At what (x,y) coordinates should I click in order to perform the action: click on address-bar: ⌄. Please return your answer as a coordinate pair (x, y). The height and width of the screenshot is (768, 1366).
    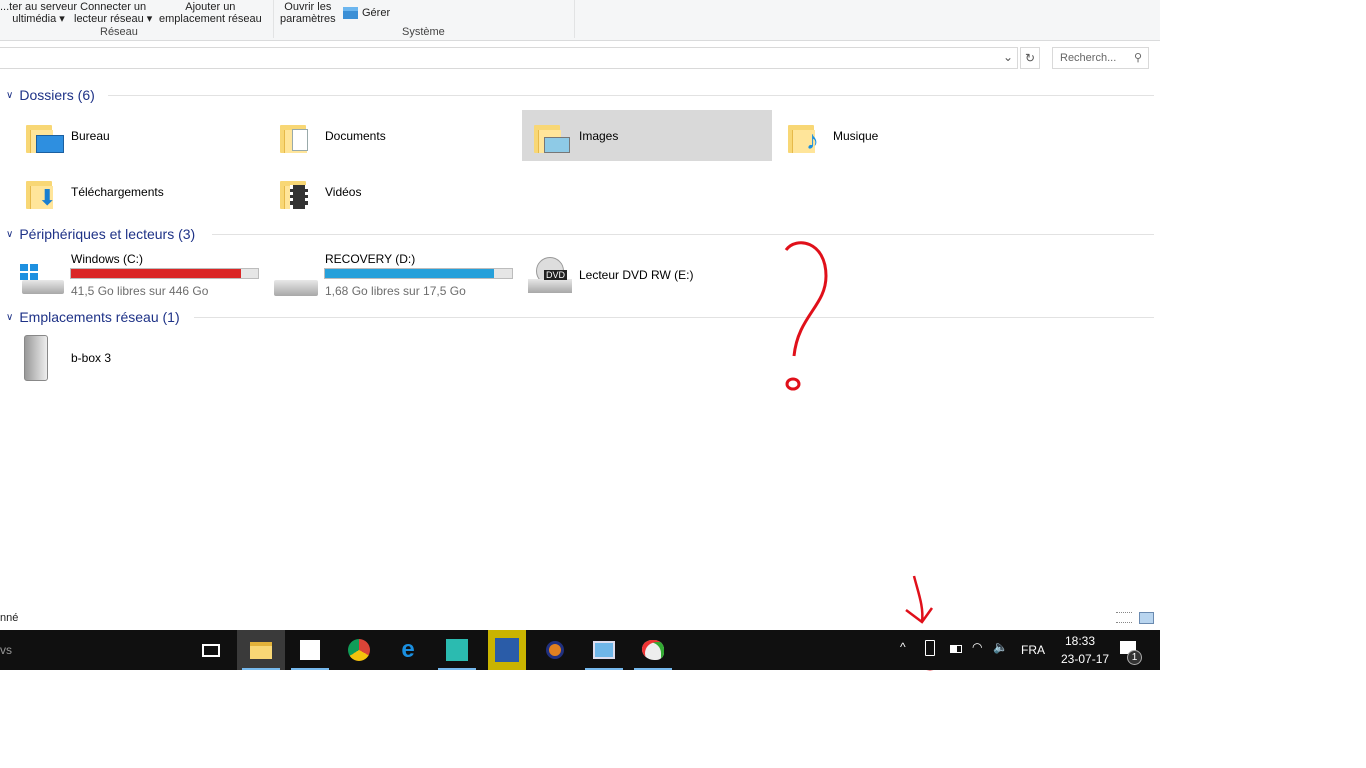
    Looking at the image, I should click on (509, 58).